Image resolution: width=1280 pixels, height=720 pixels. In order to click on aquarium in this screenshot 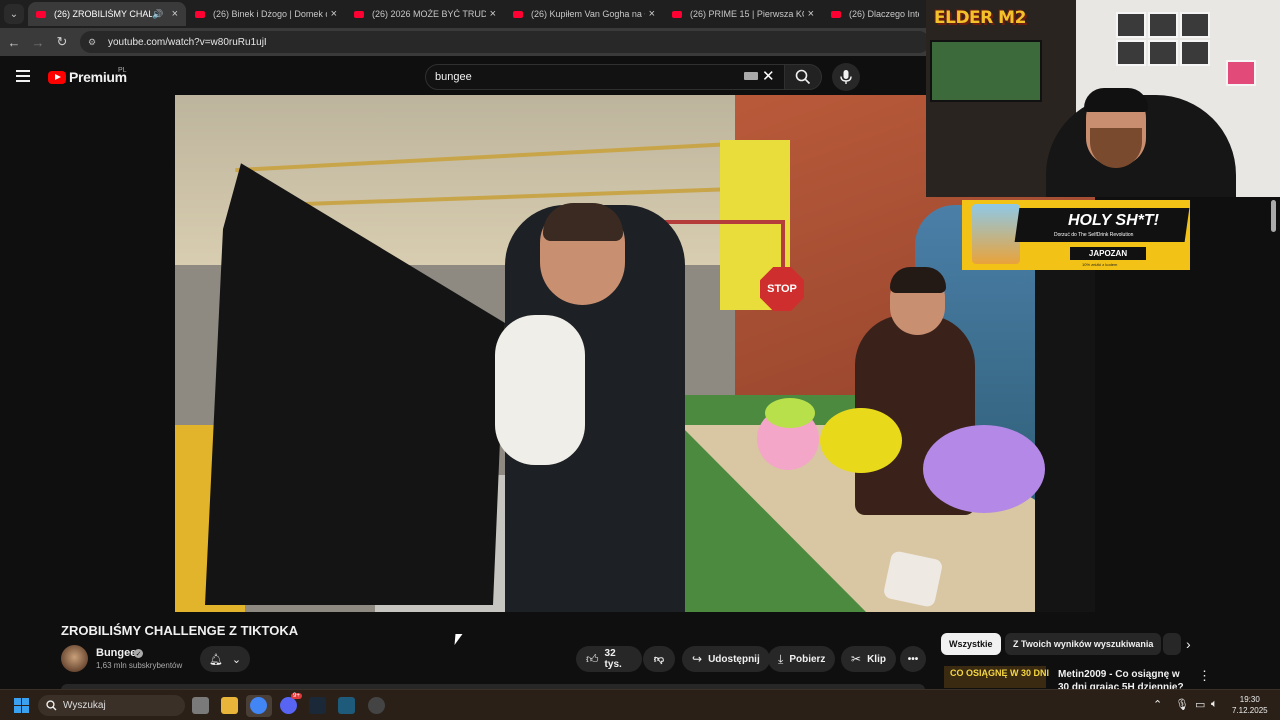, I will do `click(986, 71)`.